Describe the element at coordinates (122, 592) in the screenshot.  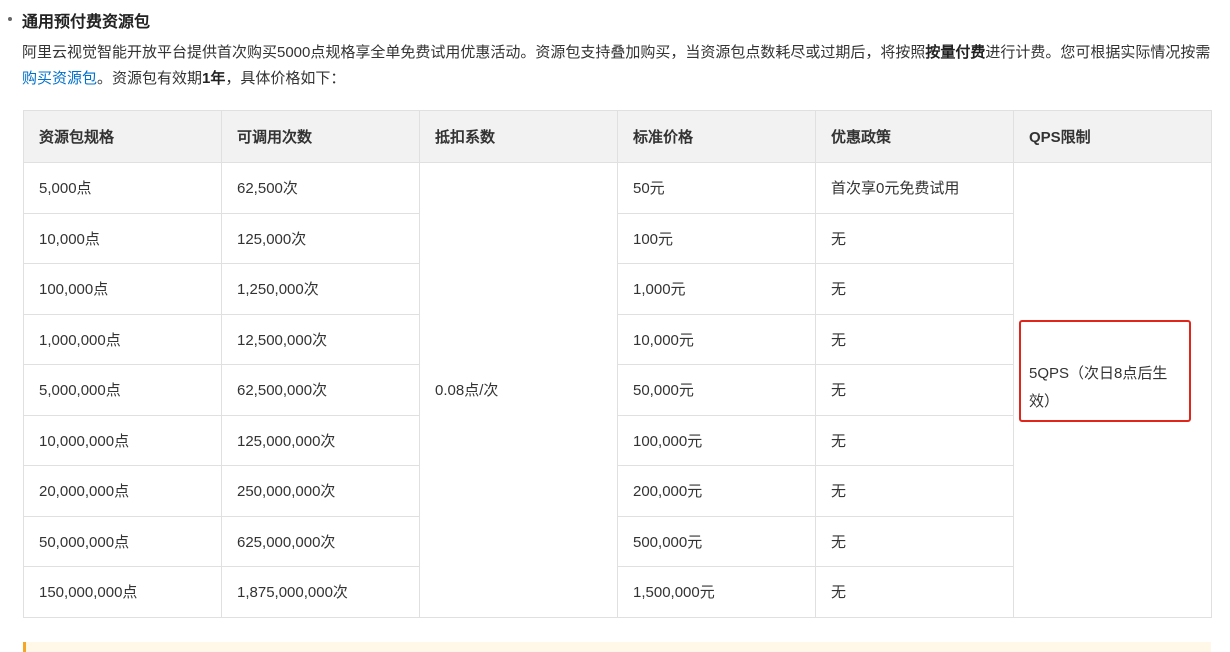
I see `cell-spec: 150,000,000点` at that location.